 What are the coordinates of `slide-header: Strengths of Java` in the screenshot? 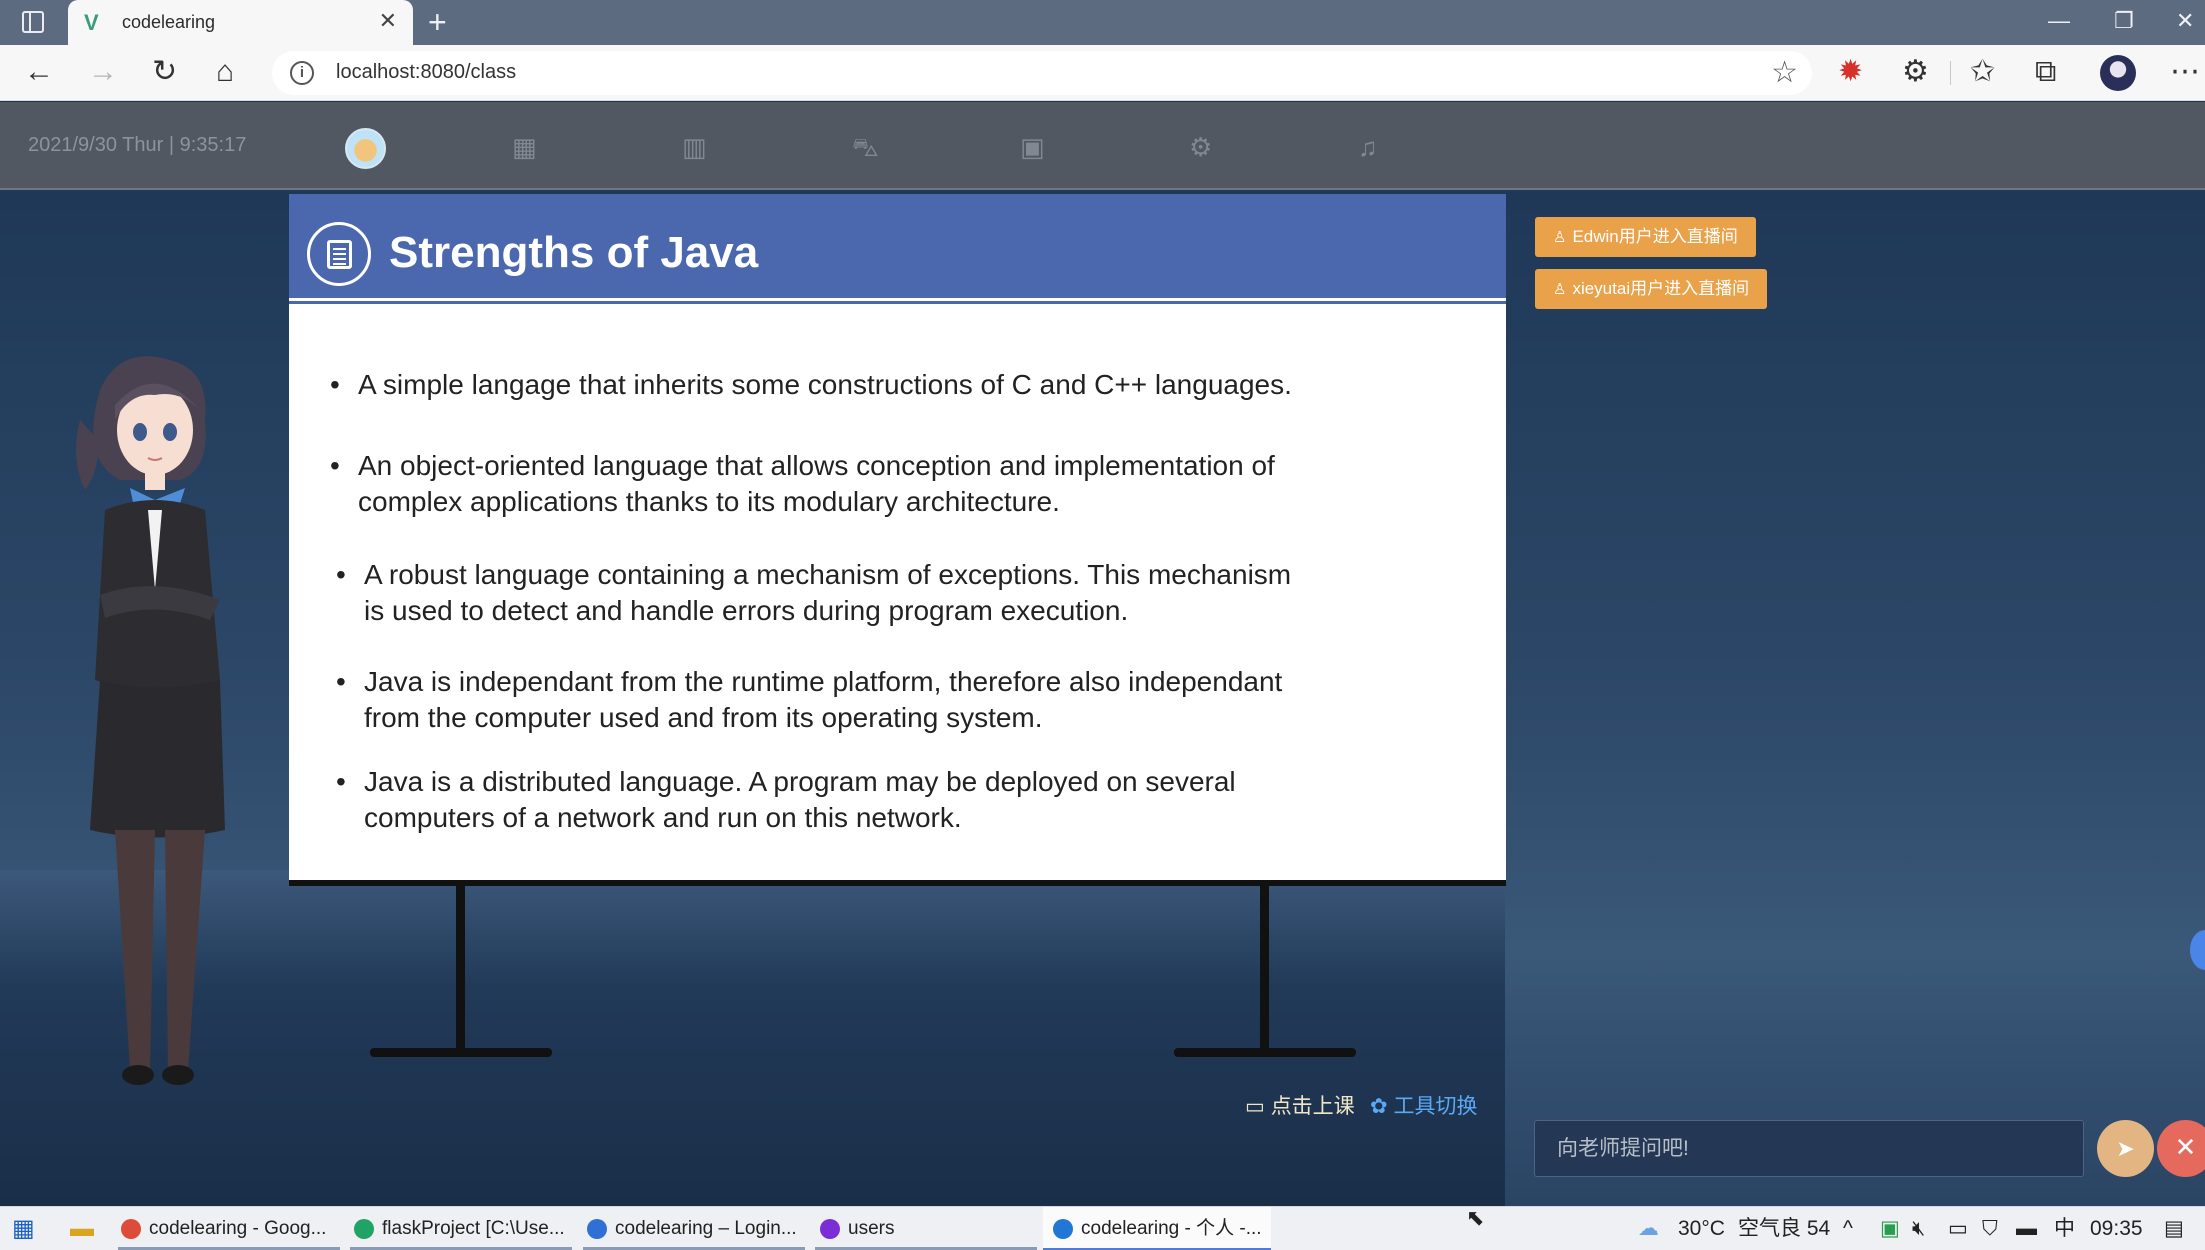 It's located at (897, 249).